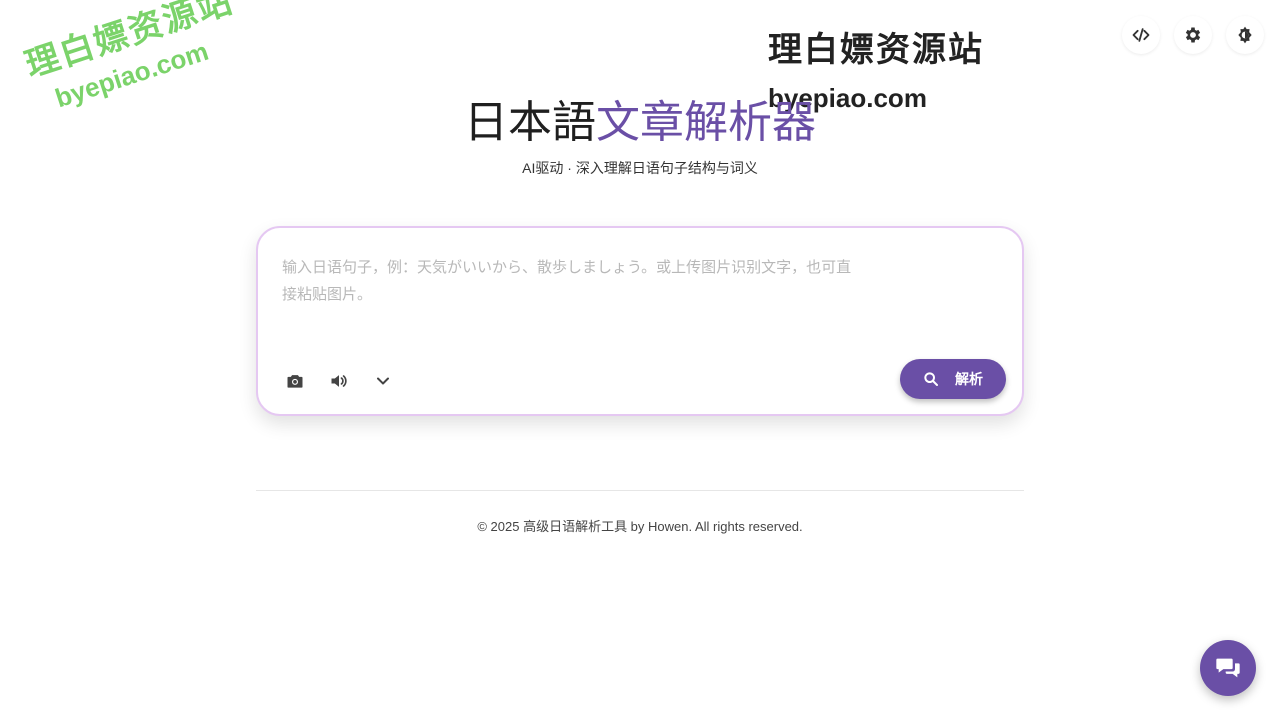 This screenshot has height=720, width=1280. I want to click on settings-button, so click(1193, 35).